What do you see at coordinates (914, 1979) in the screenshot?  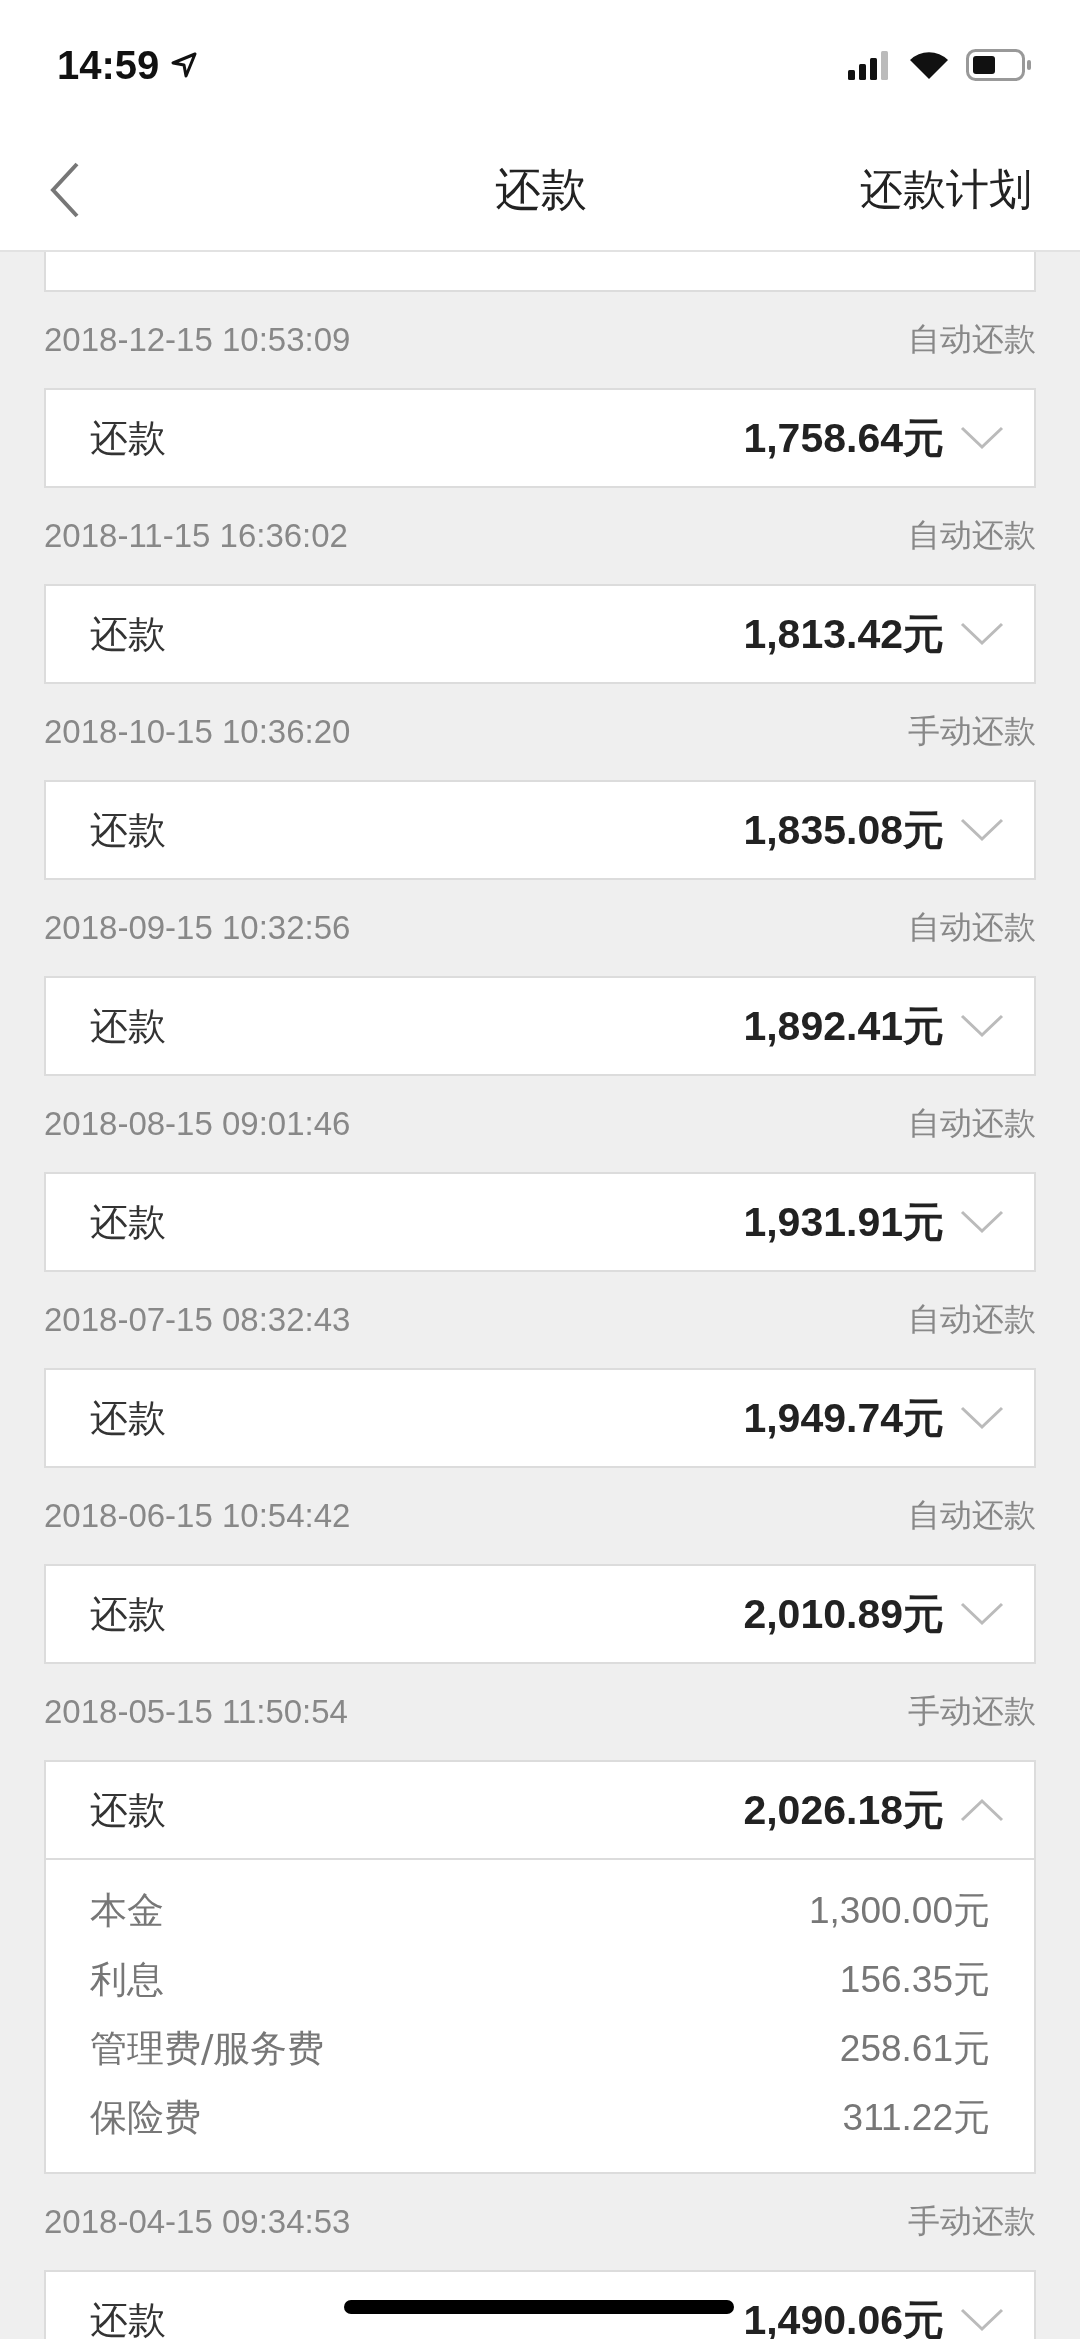 I see `detail-value: 156.35元` at bounding box center [914, 1979].